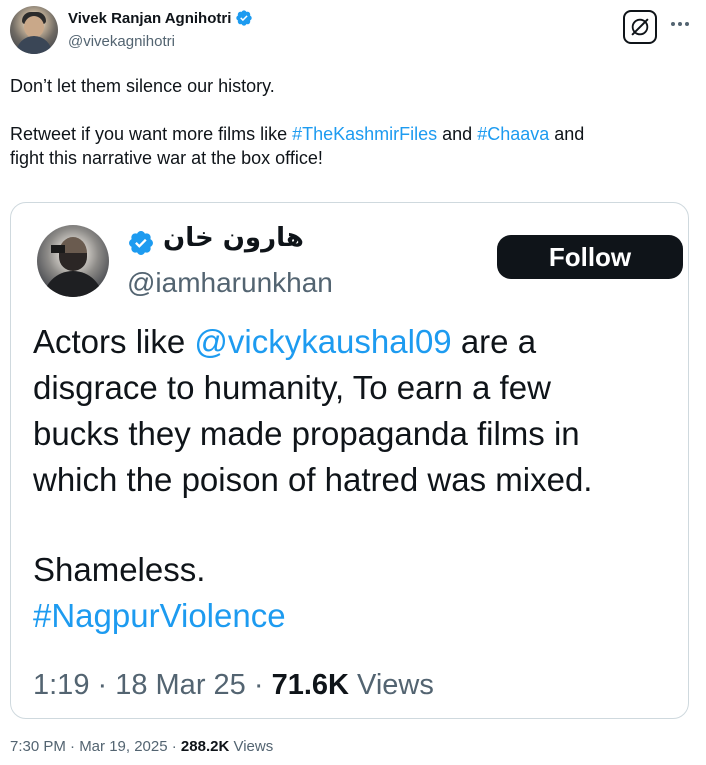 Image resolution: width=706 pixels, height=765 pixels. What do you see at coordinates (251, 746) in the screenshot?
I see `views-label: Views` at bounding box center [251, 746].